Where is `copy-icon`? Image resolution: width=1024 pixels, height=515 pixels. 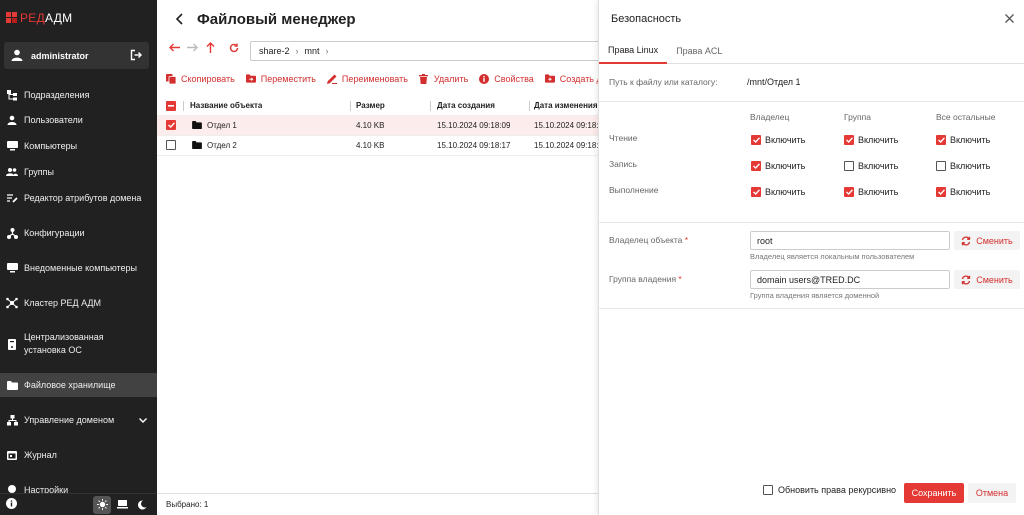 copy-icon is located at coordinates (171, 79).